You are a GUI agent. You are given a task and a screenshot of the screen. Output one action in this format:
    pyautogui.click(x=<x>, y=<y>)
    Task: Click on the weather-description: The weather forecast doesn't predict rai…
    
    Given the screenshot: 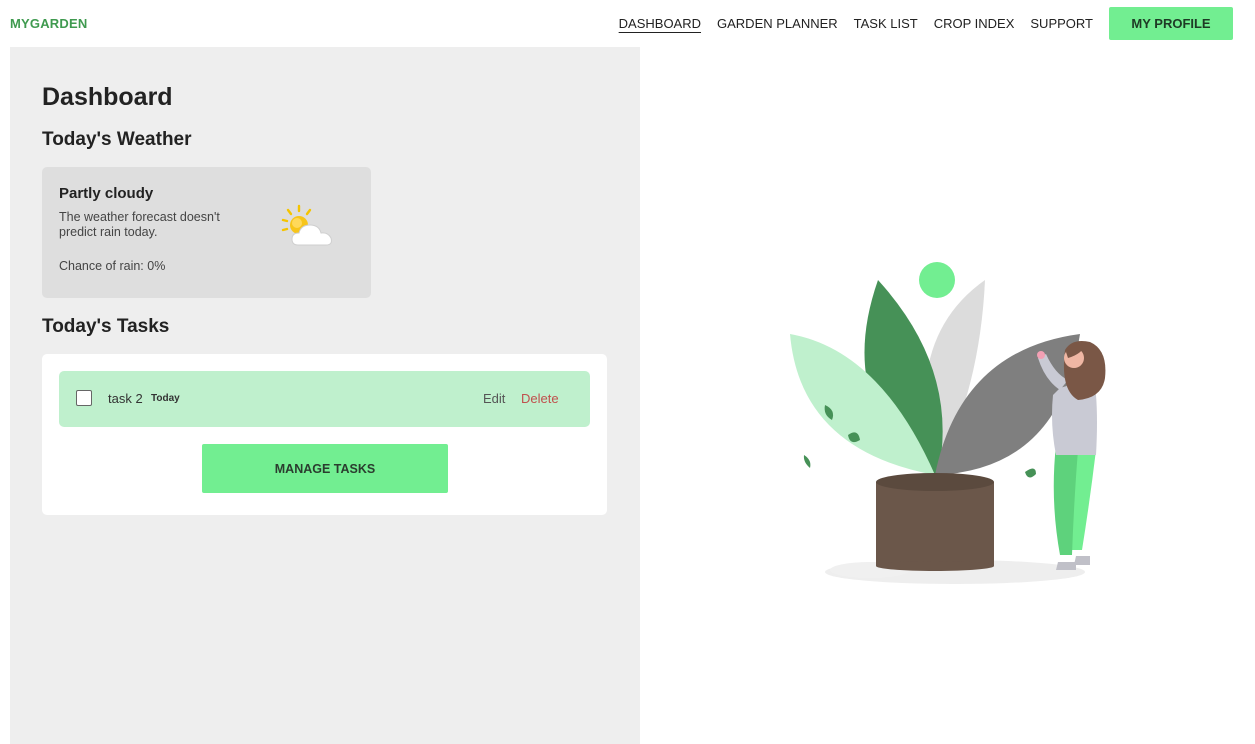 What is the action you would take?
    pyautogui.click(x=139, y=224)
    